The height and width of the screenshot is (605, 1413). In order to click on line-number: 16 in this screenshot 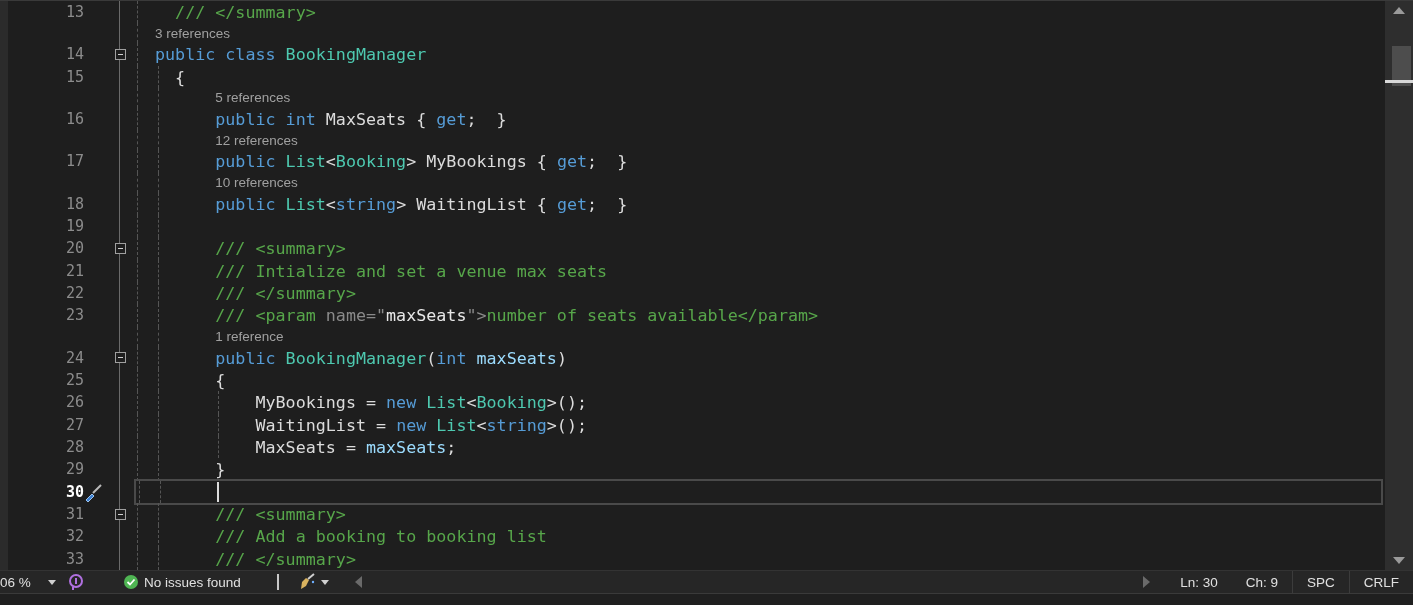, I will do `click(74, 119)`.